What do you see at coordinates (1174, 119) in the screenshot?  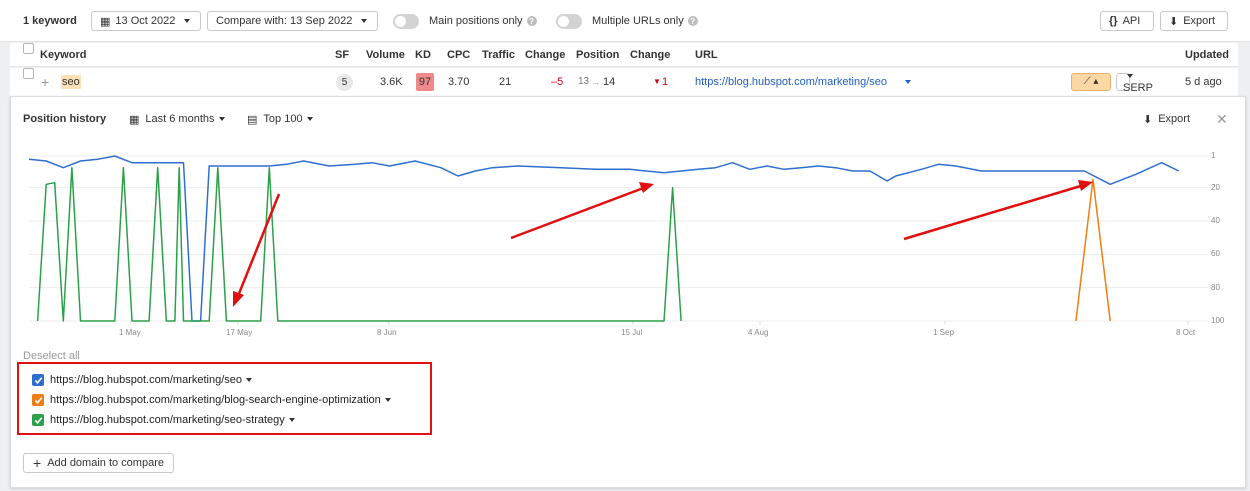 I see `panel-export-label: Export` at bounding box center [1174, 119].